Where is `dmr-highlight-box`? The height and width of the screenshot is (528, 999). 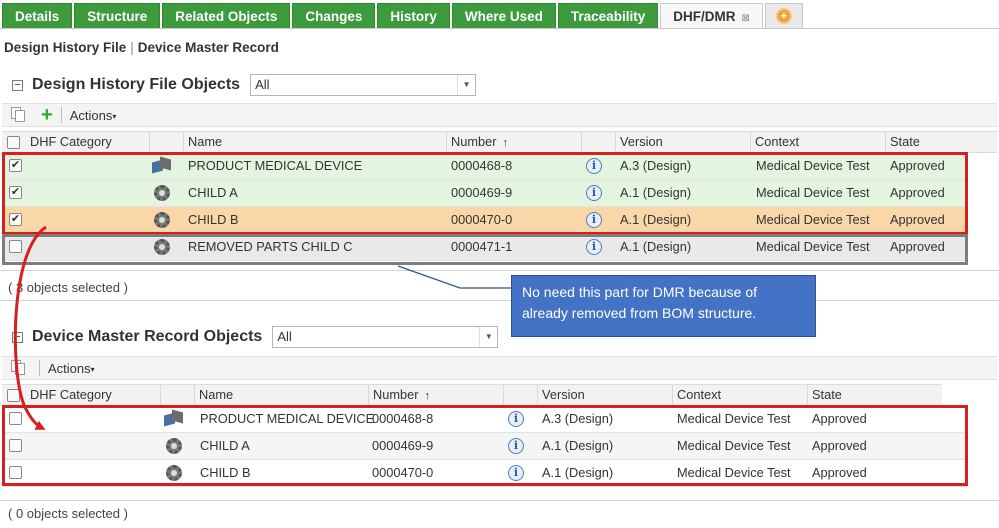 dmr-highlight-box is located at coordinates (485, 445).